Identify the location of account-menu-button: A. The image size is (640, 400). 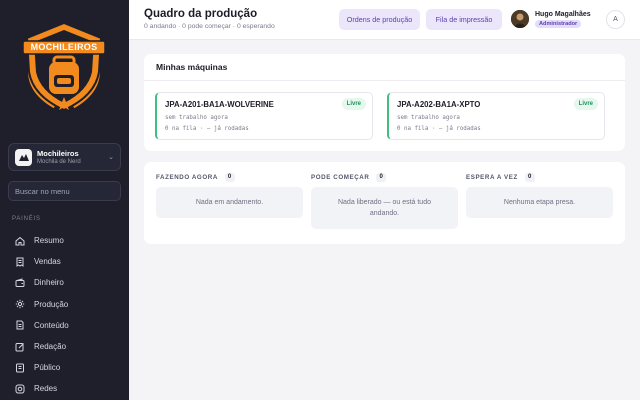
(615, 19).